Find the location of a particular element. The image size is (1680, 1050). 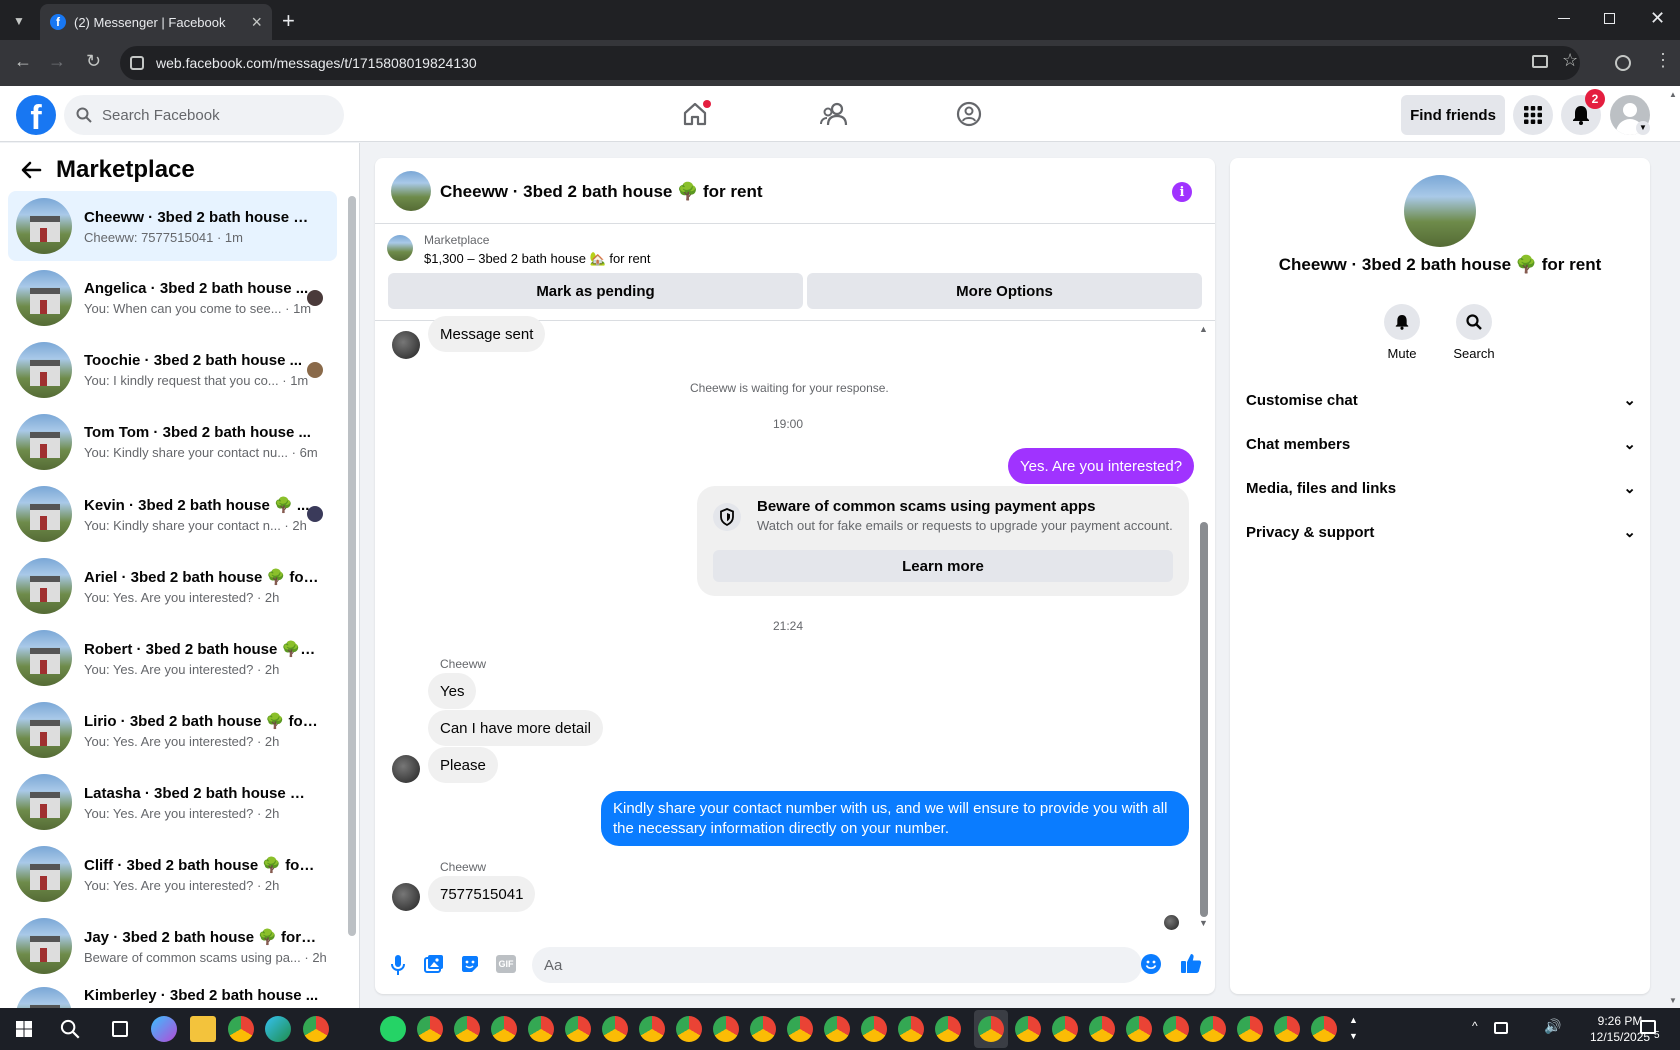

facebook-logo: f is located at coordinates (36, 115).